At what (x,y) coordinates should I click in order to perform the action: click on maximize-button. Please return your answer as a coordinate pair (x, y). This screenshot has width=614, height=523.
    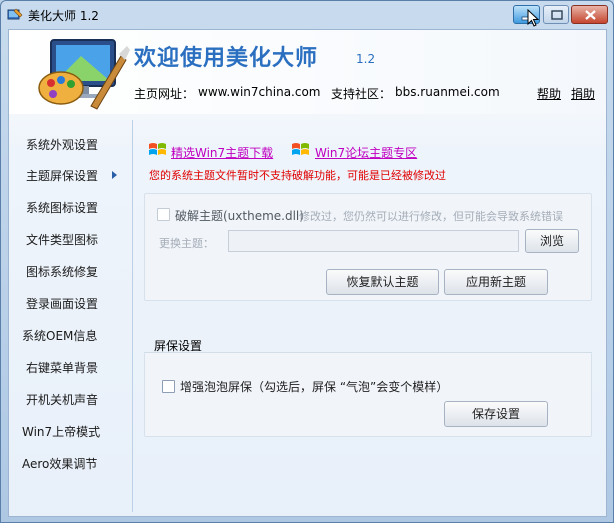
    Looking at the image, I should click on (556, 14).